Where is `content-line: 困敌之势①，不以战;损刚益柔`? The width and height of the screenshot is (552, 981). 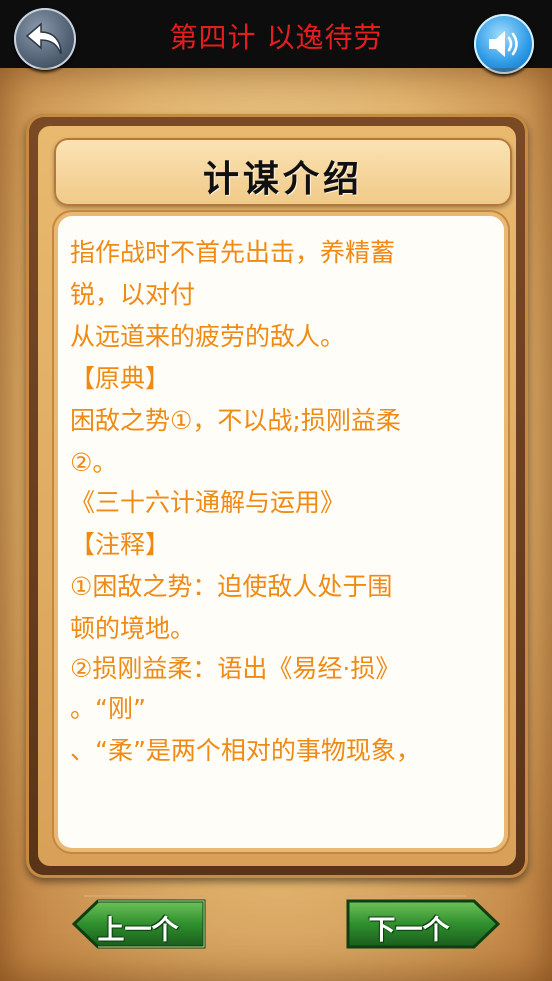
content-line: 困敌之势①，不以战;损刚益柔 is located at coordinates (235, 420).